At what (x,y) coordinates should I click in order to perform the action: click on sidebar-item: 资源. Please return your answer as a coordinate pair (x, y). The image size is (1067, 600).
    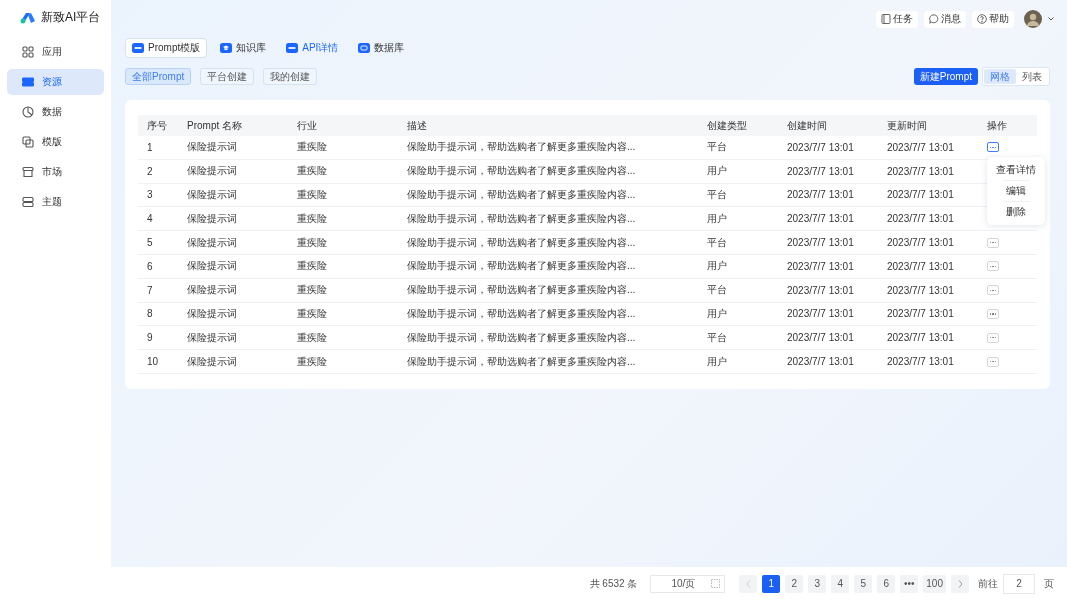
    Looking at the image, I should click on (55, 82).